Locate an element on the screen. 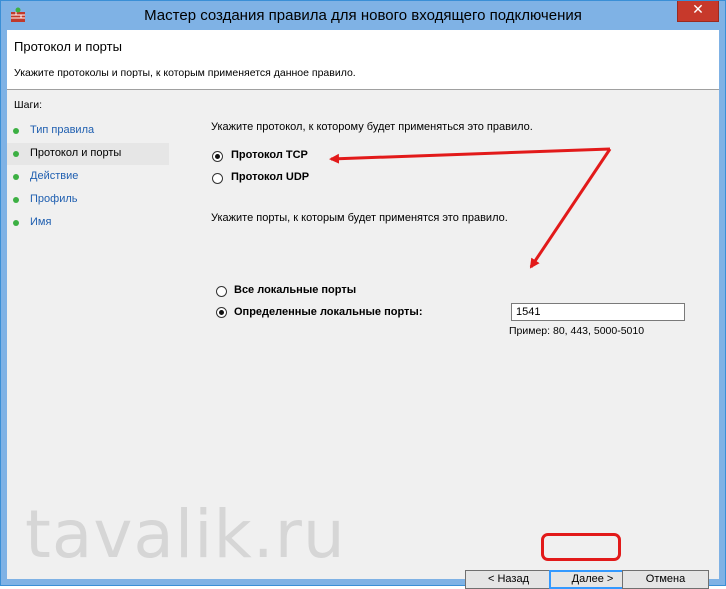  arrow-to-port-input is located at coordinates (570, 208).